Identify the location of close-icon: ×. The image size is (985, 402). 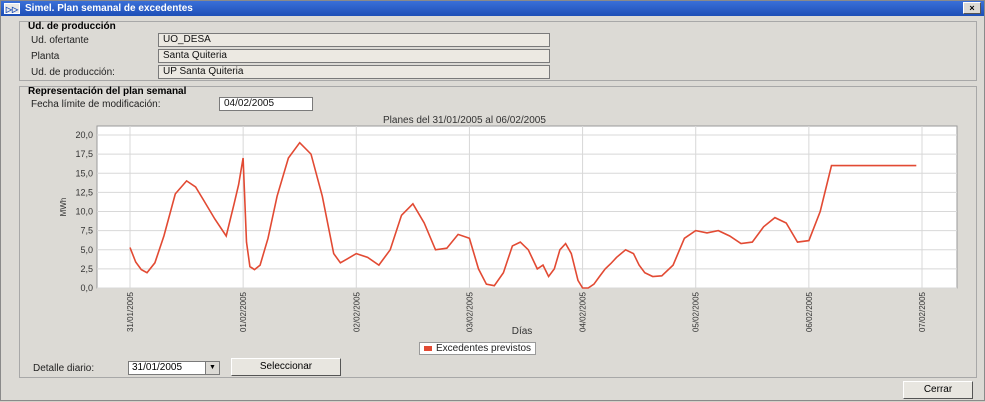
(972, 8).